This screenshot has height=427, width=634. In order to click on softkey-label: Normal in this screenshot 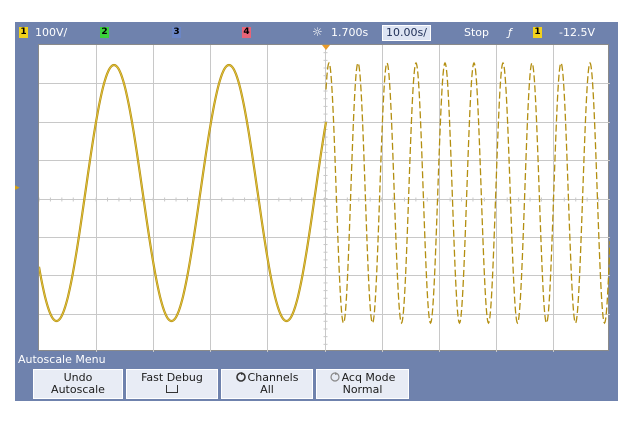, I will do `click(362, 389)`.